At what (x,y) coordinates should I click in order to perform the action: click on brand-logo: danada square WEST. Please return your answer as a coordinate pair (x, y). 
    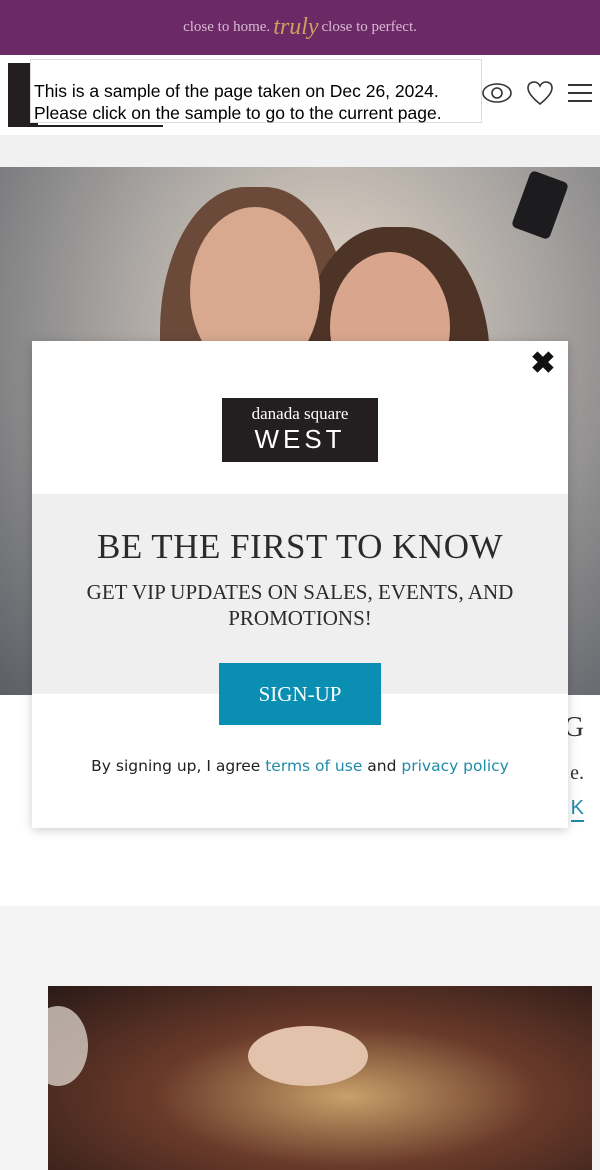
    Looking at the image, I should click on (300, 430).